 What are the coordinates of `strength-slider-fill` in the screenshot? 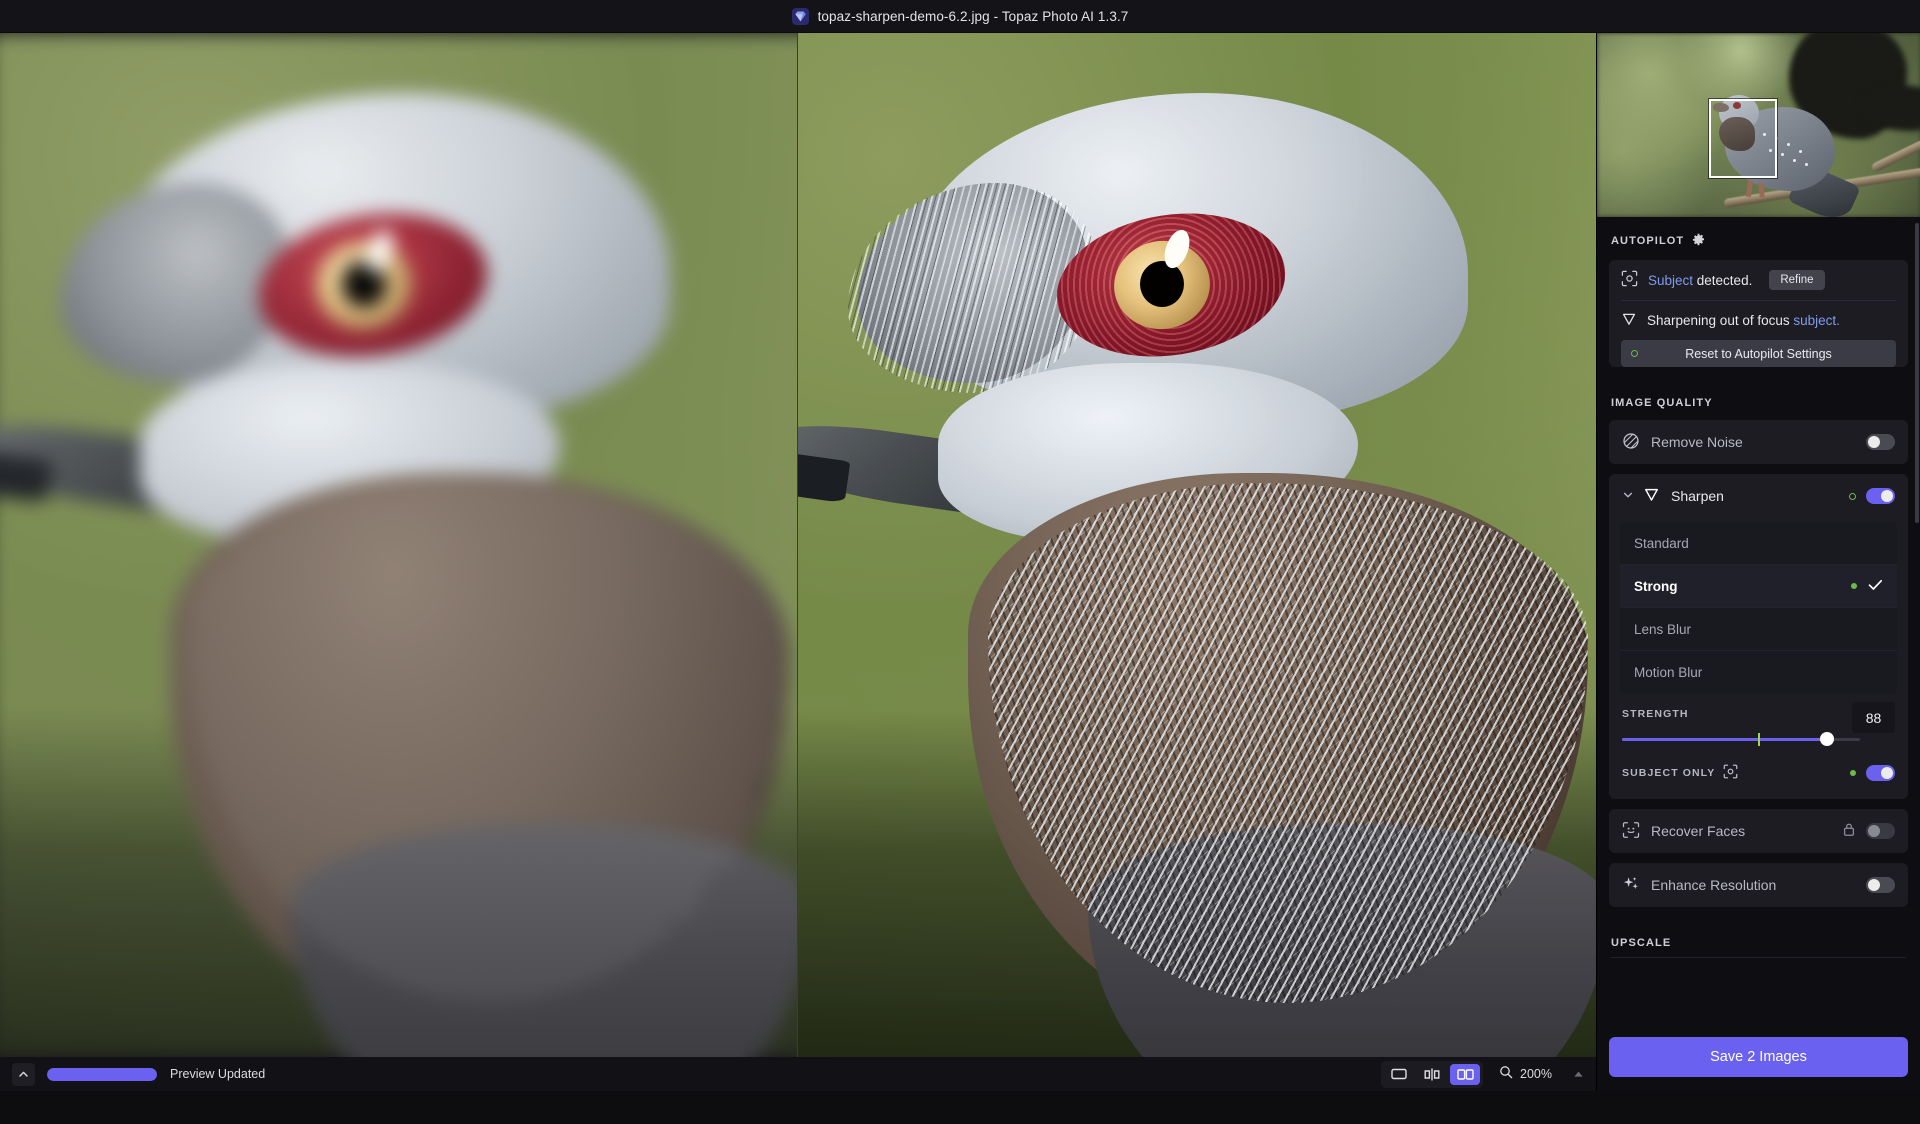 It's located at (1724, 739).